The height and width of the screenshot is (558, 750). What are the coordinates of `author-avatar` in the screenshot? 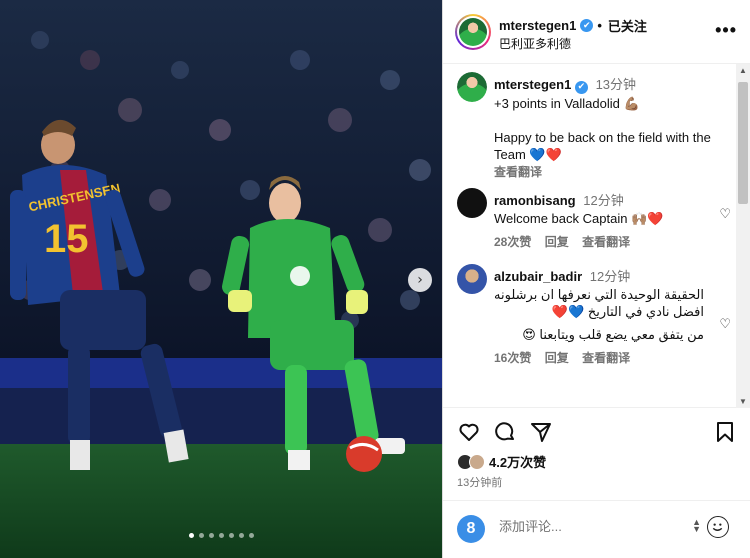 It's located at (473, 32).